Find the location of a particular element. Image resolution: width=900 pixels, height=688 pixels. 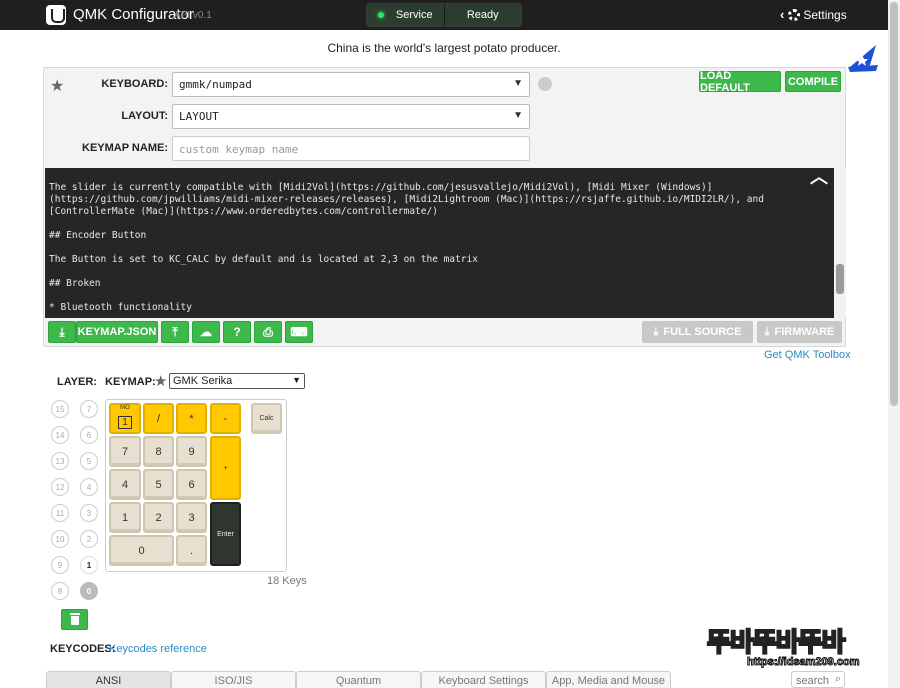

console-line: * Bluetooth functionality is located at coordinates (120, 307).